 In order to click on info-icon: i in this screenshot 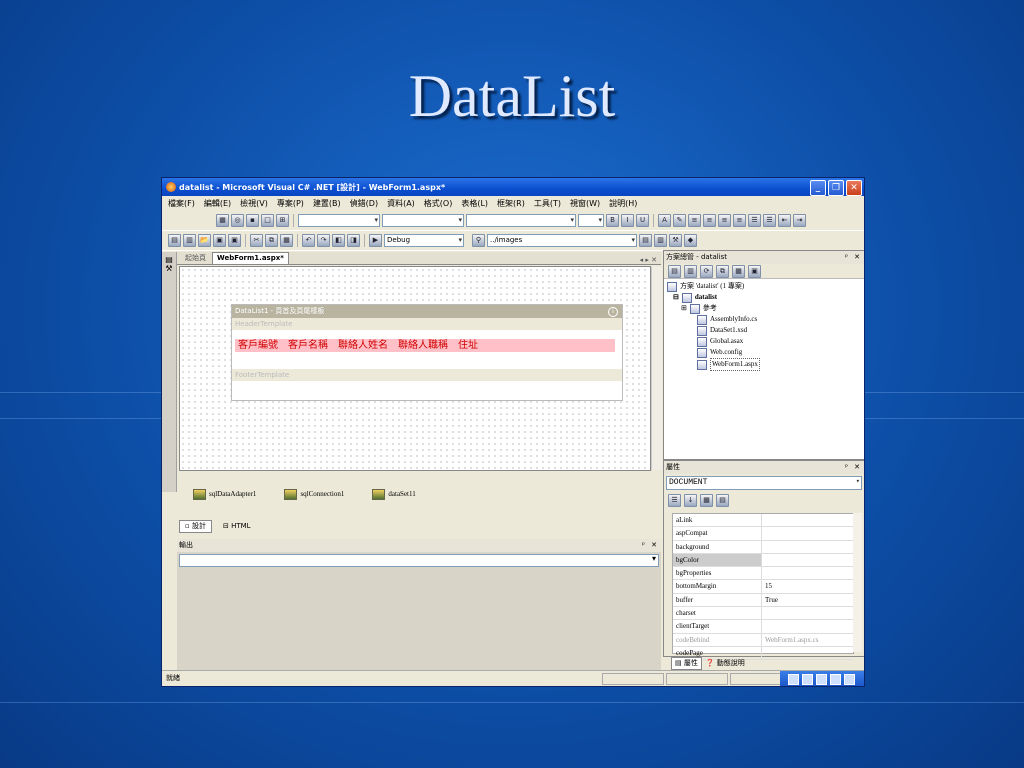, I will do `click(613, 312)`.